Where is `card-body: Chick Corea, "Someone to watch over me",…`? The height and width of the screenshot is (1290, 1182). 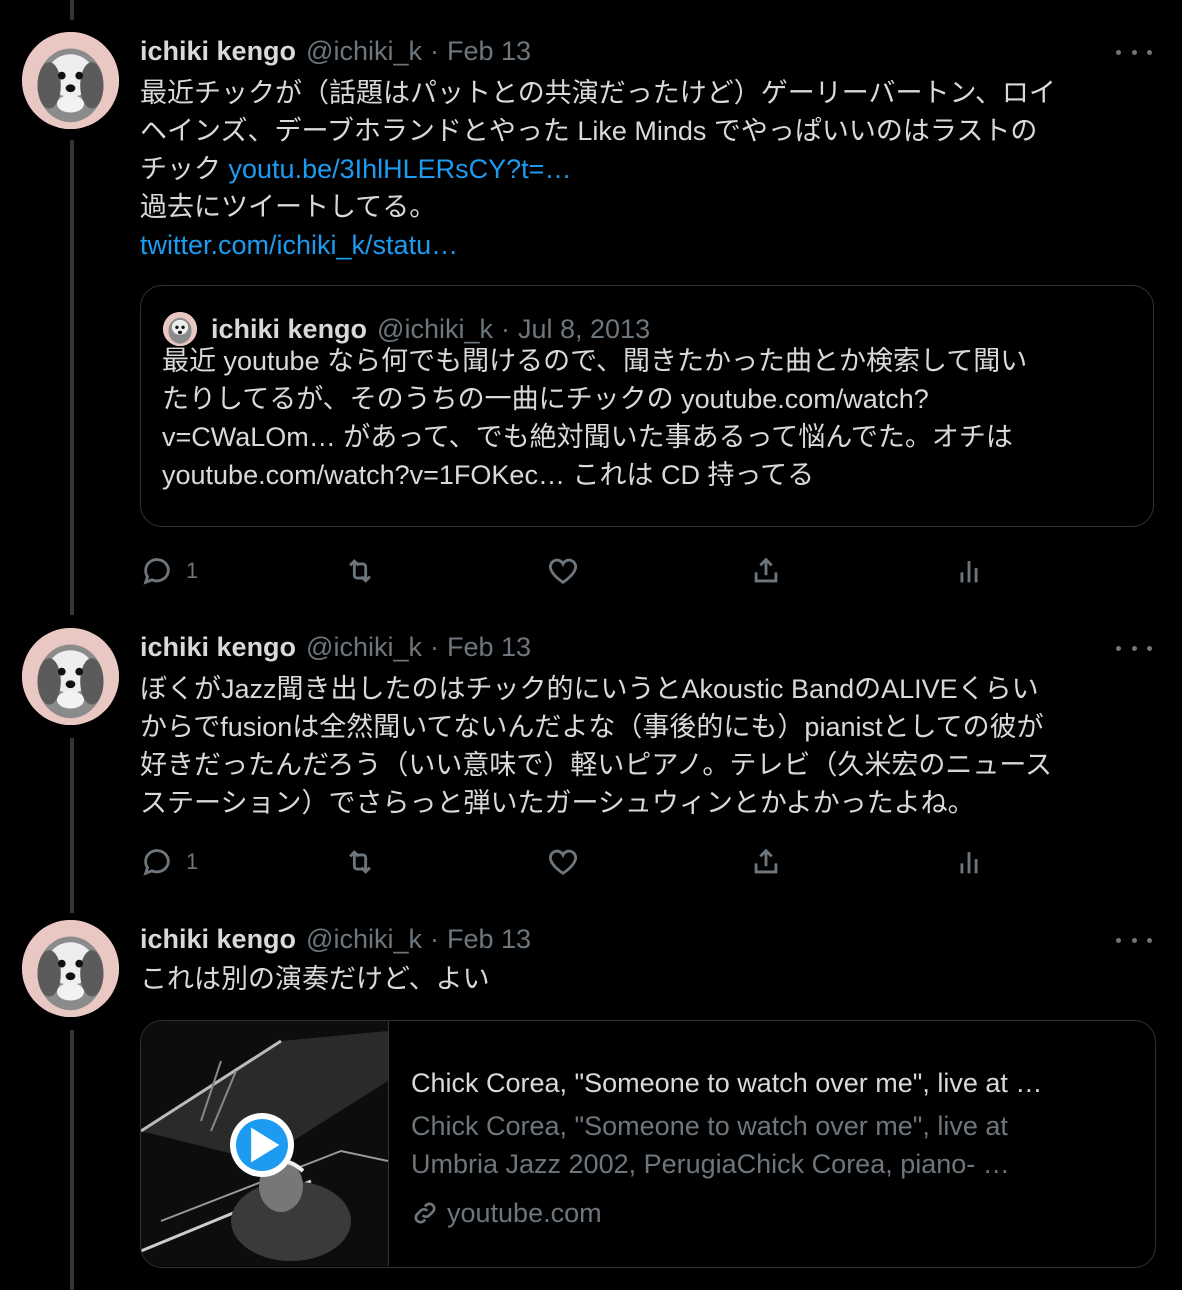 card-body: Chick Corea, "Someone to watch over me",… is located at coordinates (771, 1147).